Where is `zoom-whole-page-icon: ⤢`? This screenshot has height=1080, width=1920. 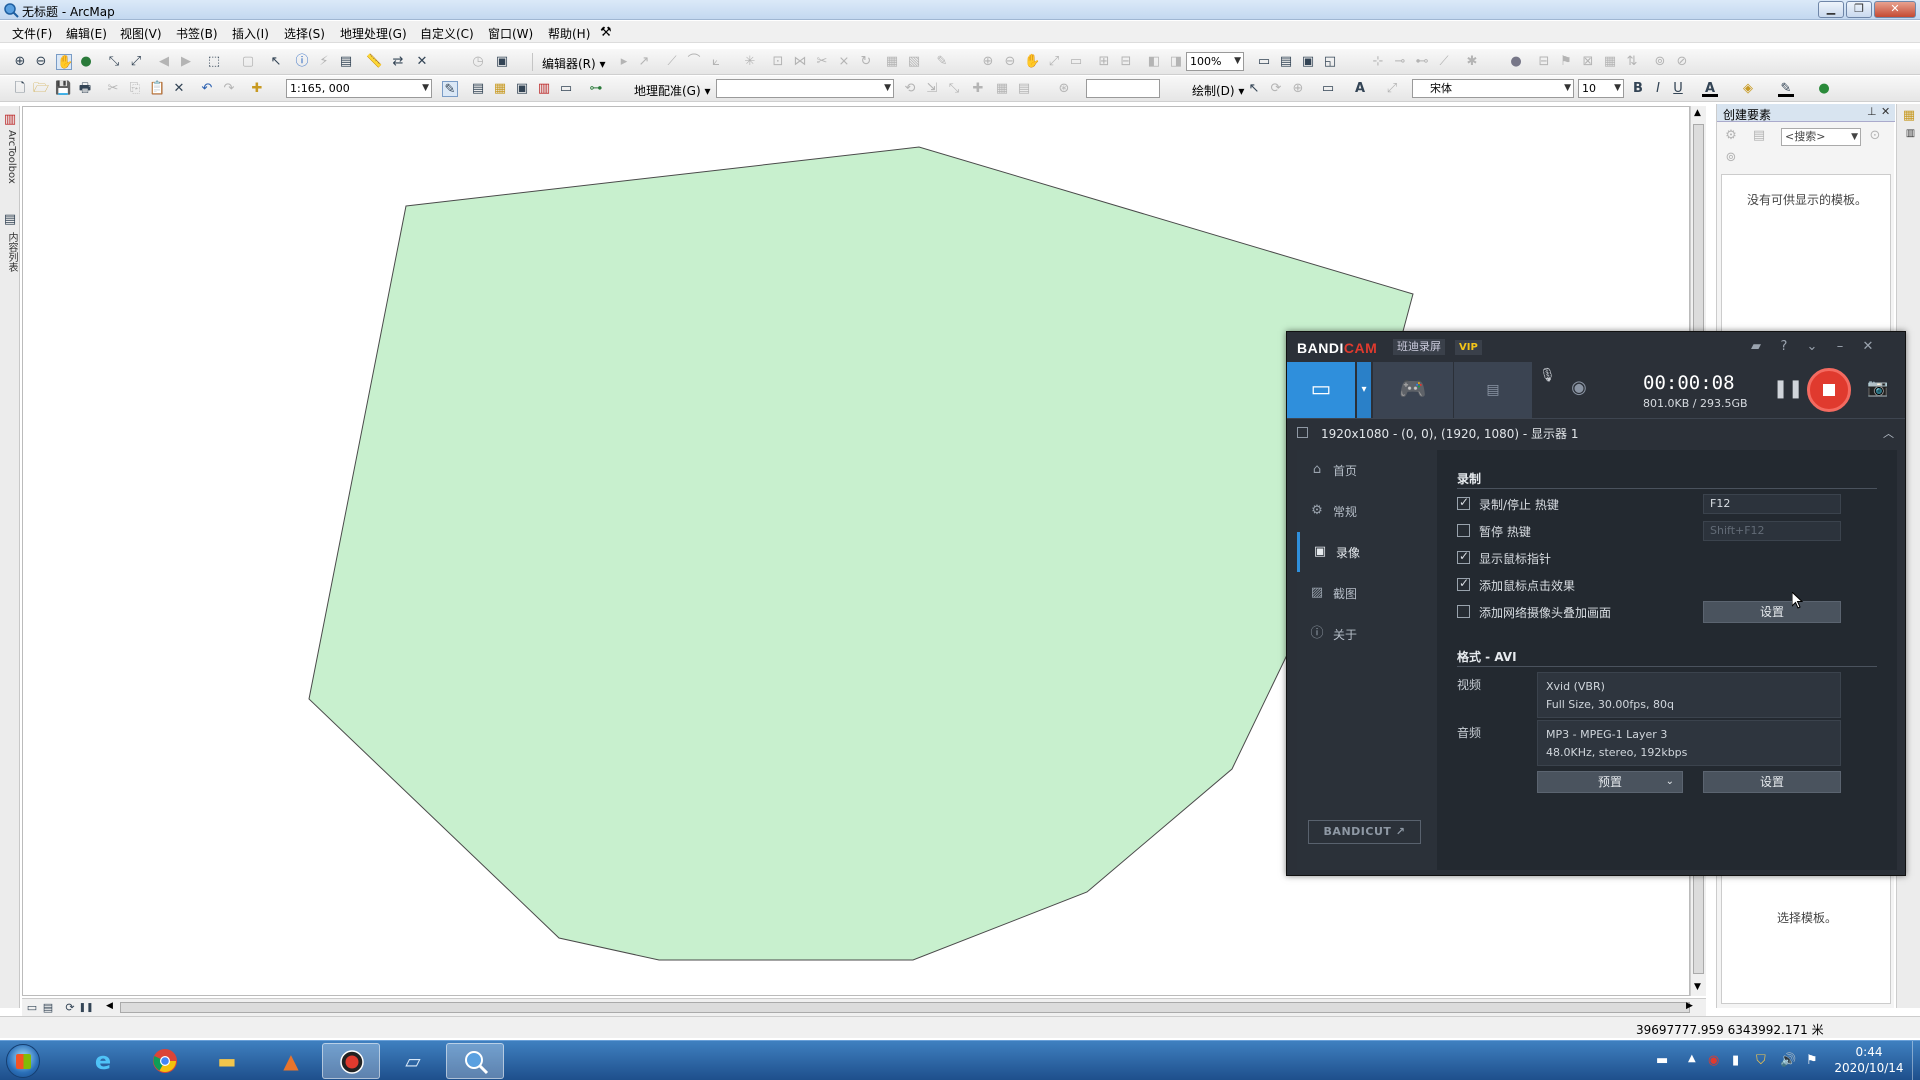
zoom-whole-page-icon: ⤢ is located at coordinates (1054, 62).